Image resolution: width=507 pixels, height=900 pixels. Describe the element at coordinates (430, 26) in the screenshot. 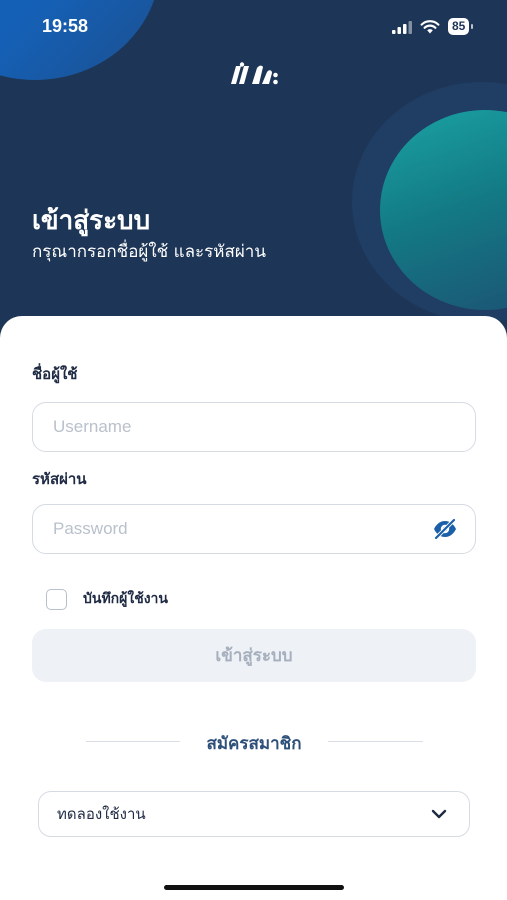

I see `wifi-icon` at that location.